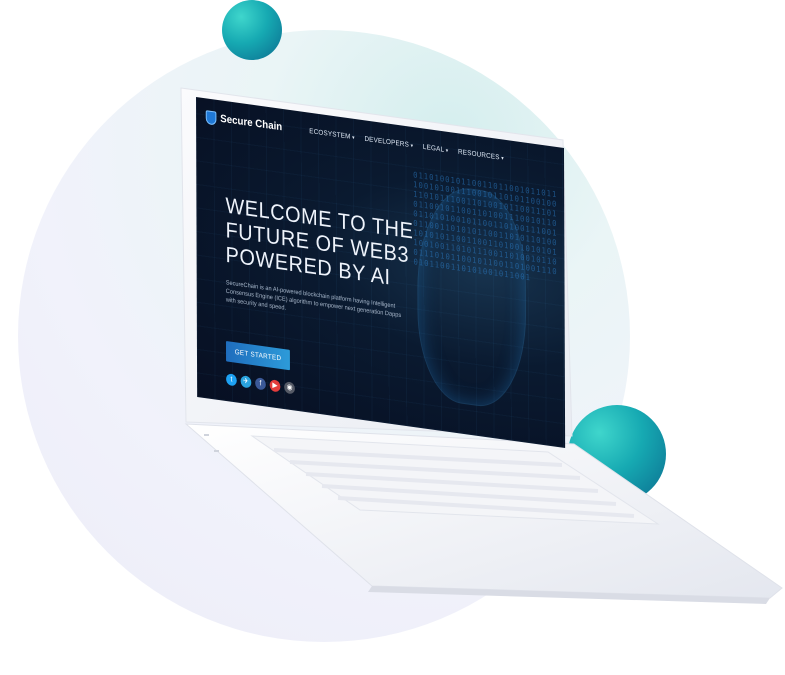  Describe the element at coordinates (388, 142) in the screenshot. I see `nav-item-developers: DEVELOPERS` at that location.